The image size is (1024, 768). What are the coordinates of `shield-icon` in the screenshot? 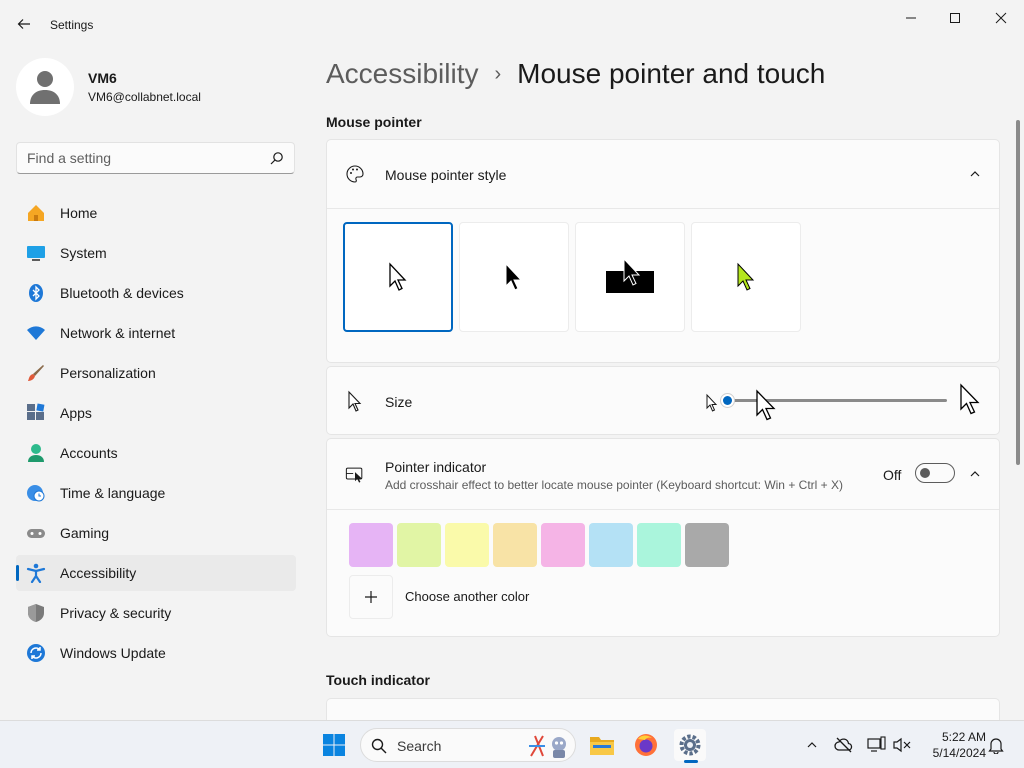 It's located at (36, 613).